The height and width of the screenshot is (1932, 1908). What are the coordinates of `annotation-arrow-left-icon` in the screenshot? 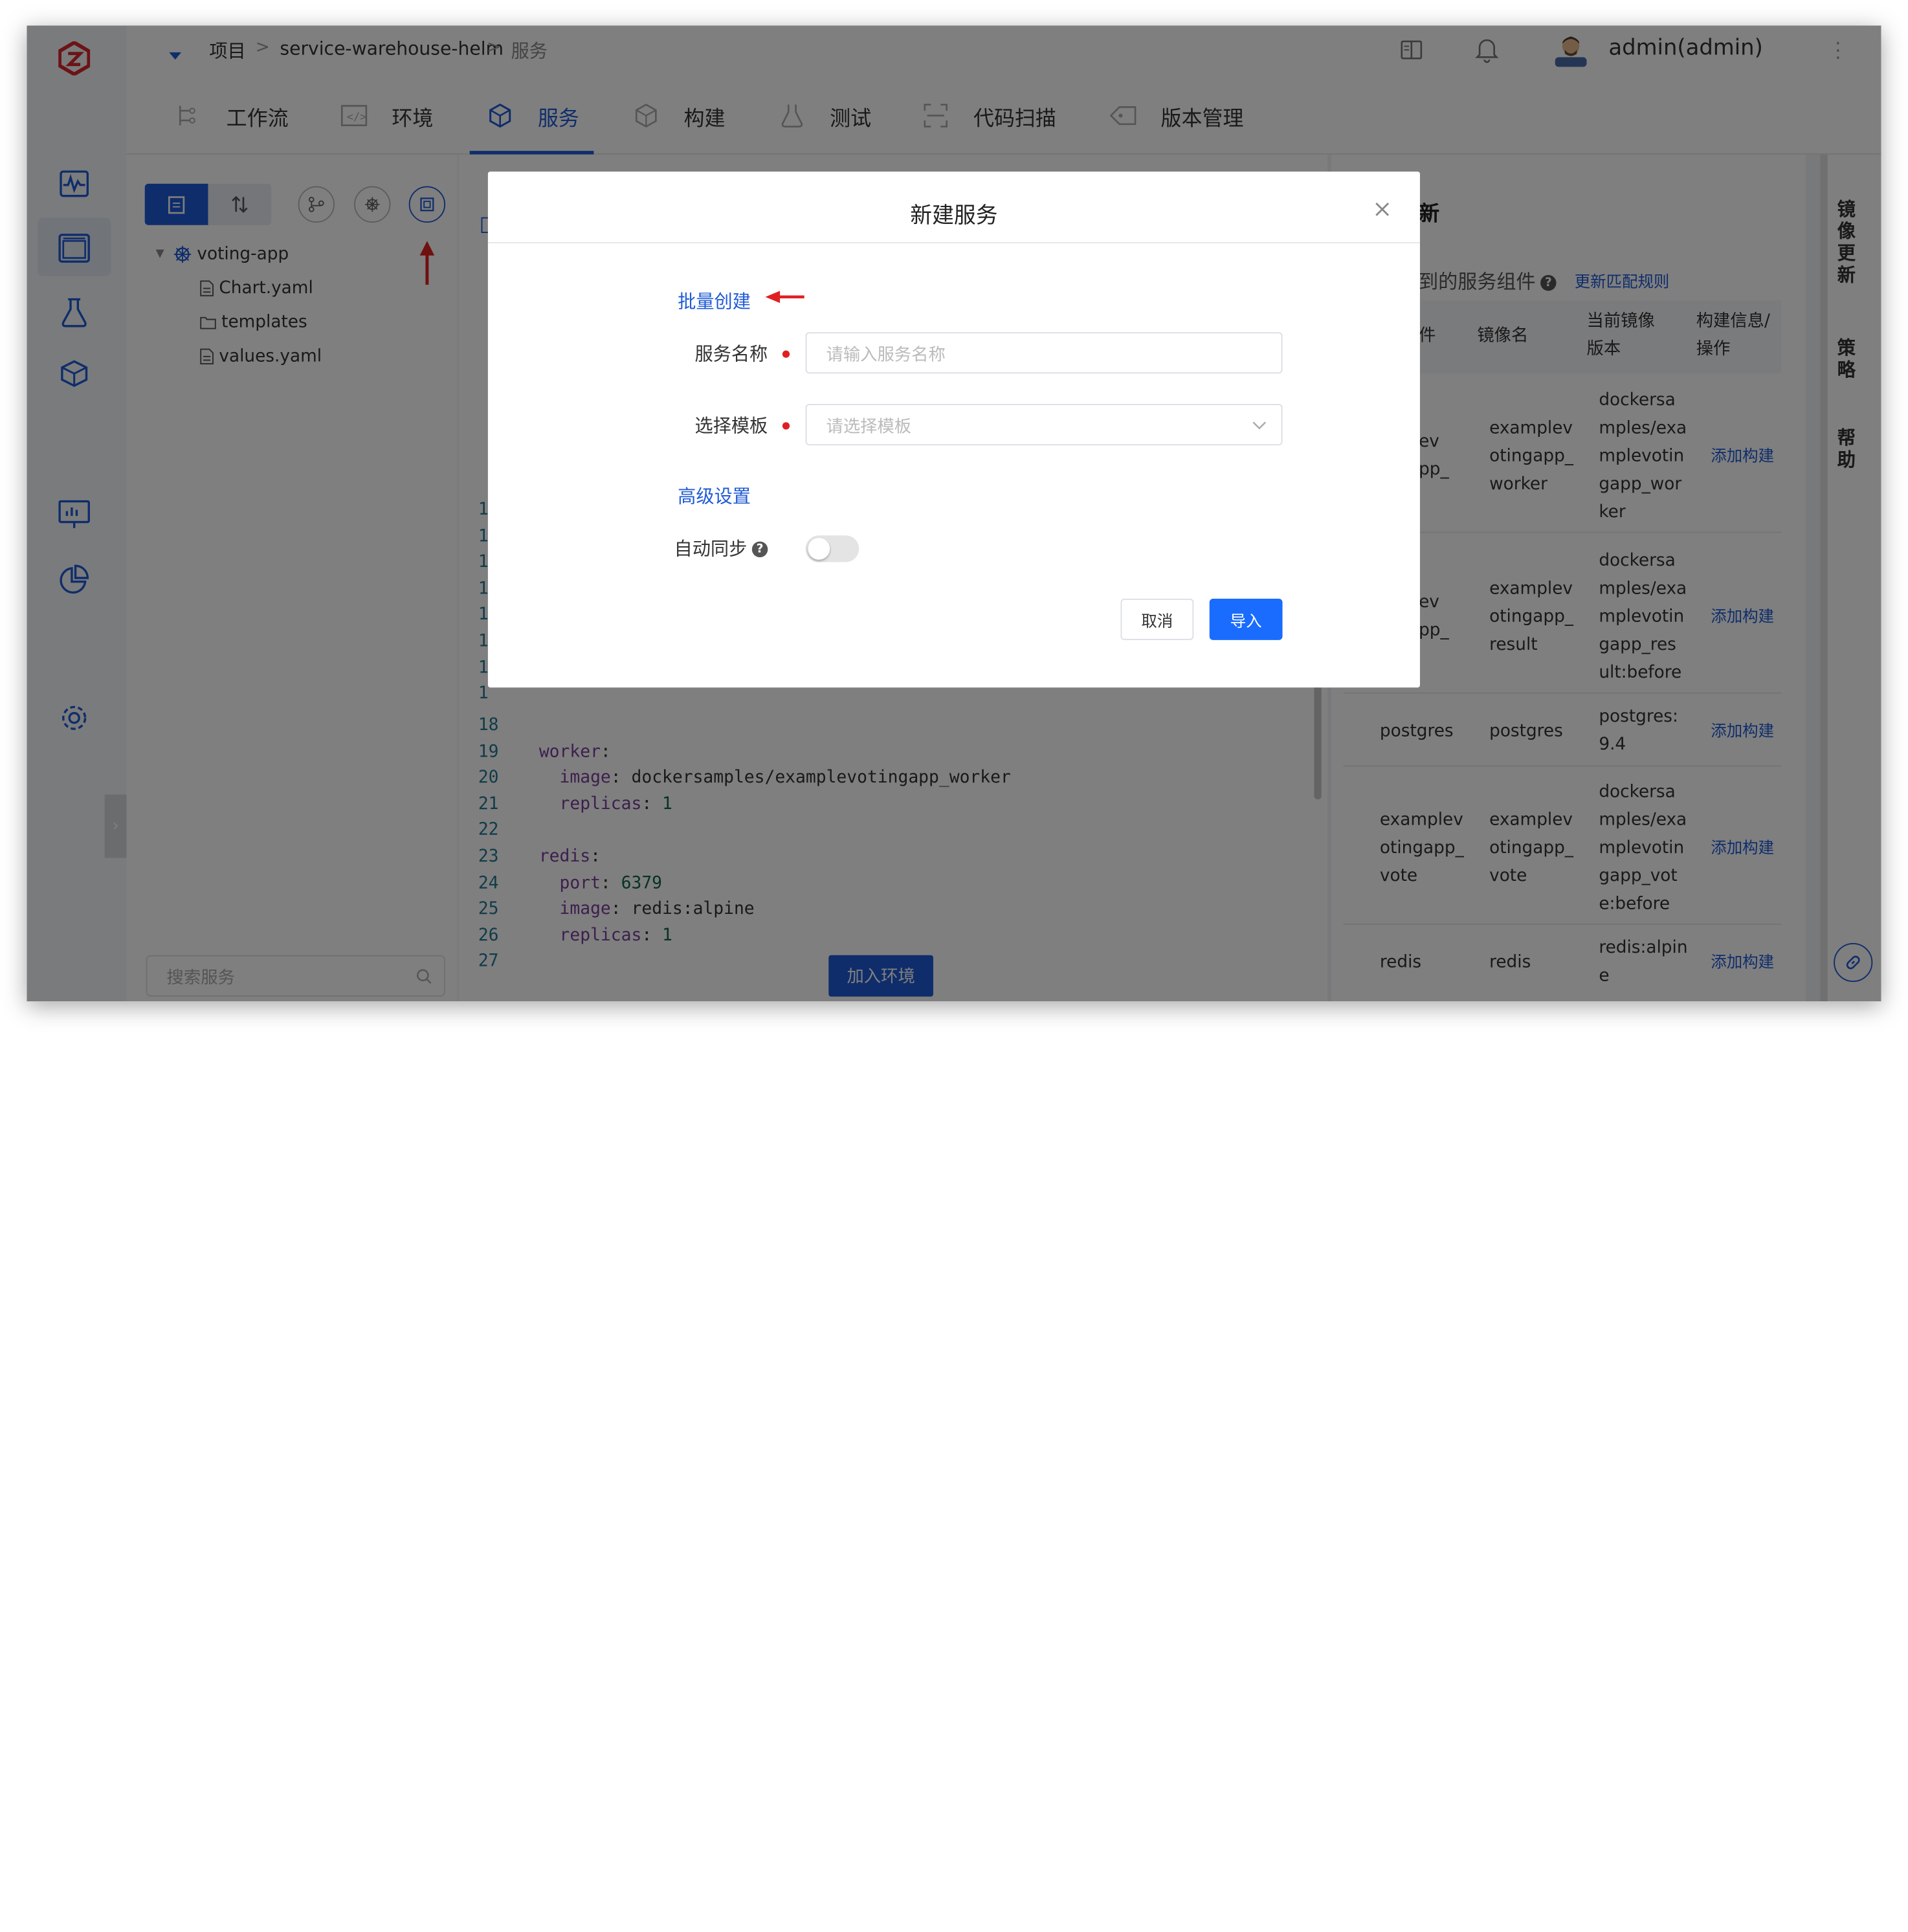 It's located at (784, 297).